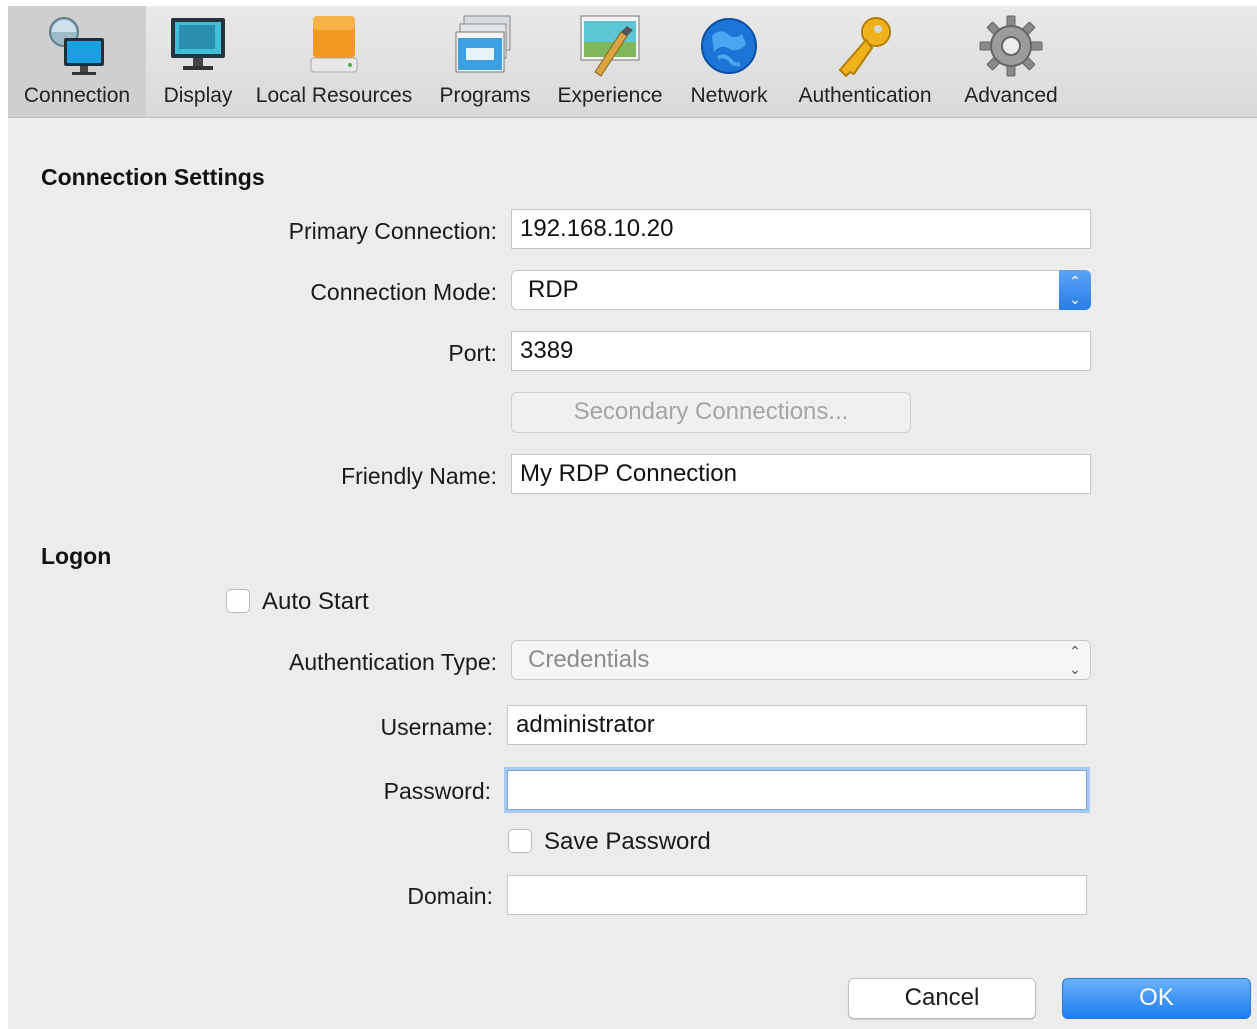  What do you see at coordinates (942, 998) in the screenshot?
I see `cancel-button: Cancel` at bounding box center [942, 998].